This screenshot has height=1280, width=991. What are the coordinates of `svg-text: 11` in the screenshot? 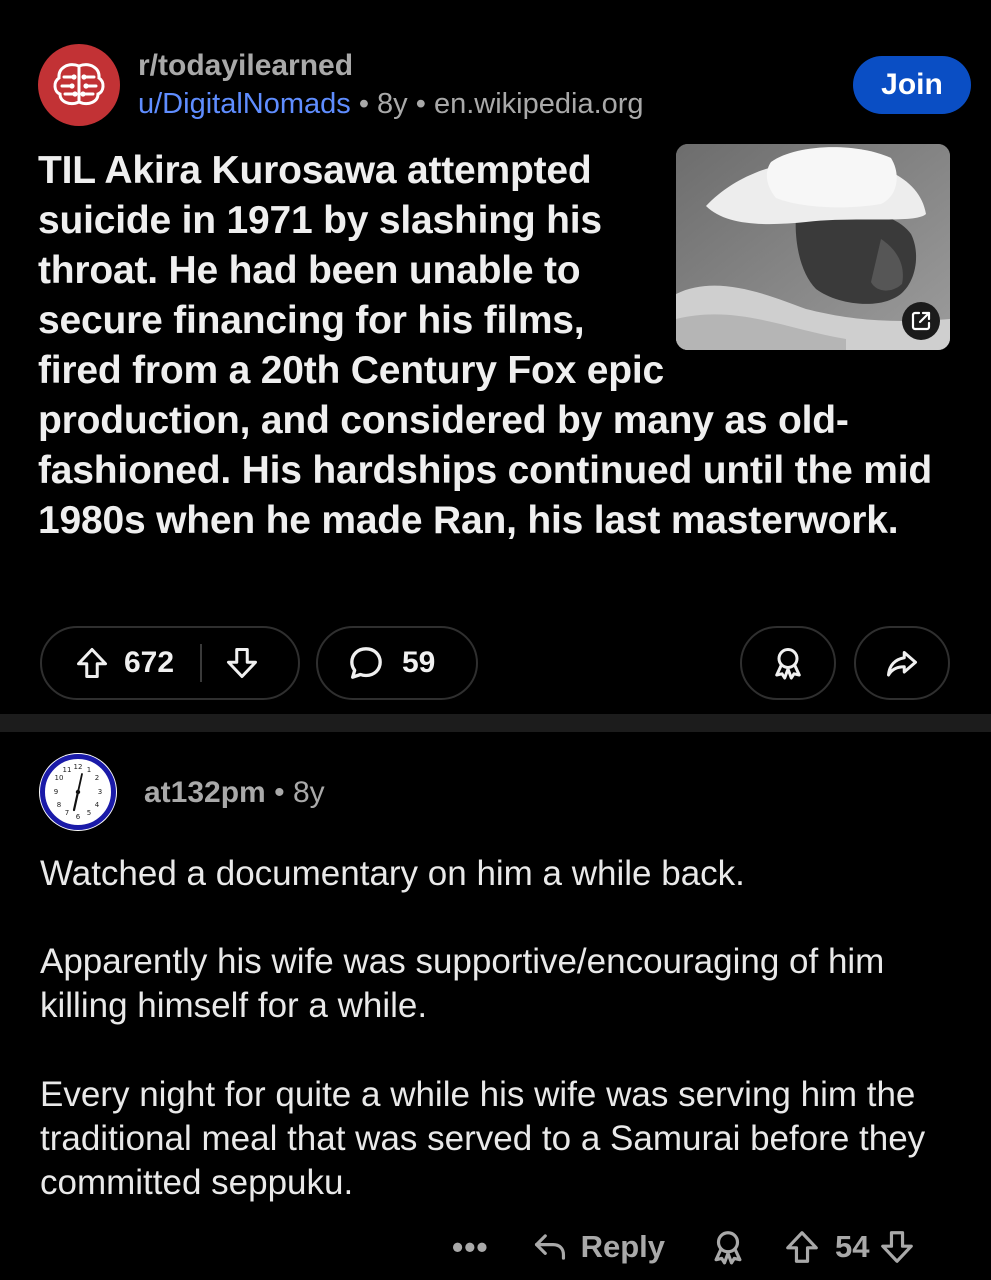 It's located at (67, 770).